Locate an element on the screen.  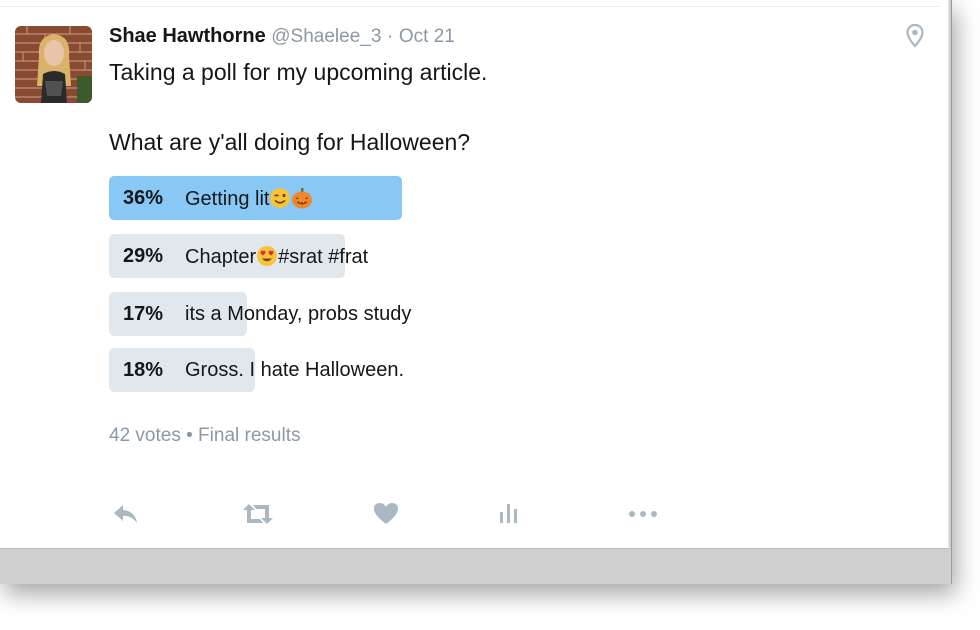
author-handle: @Shaelee_3 is located at coordinates (326, 36).